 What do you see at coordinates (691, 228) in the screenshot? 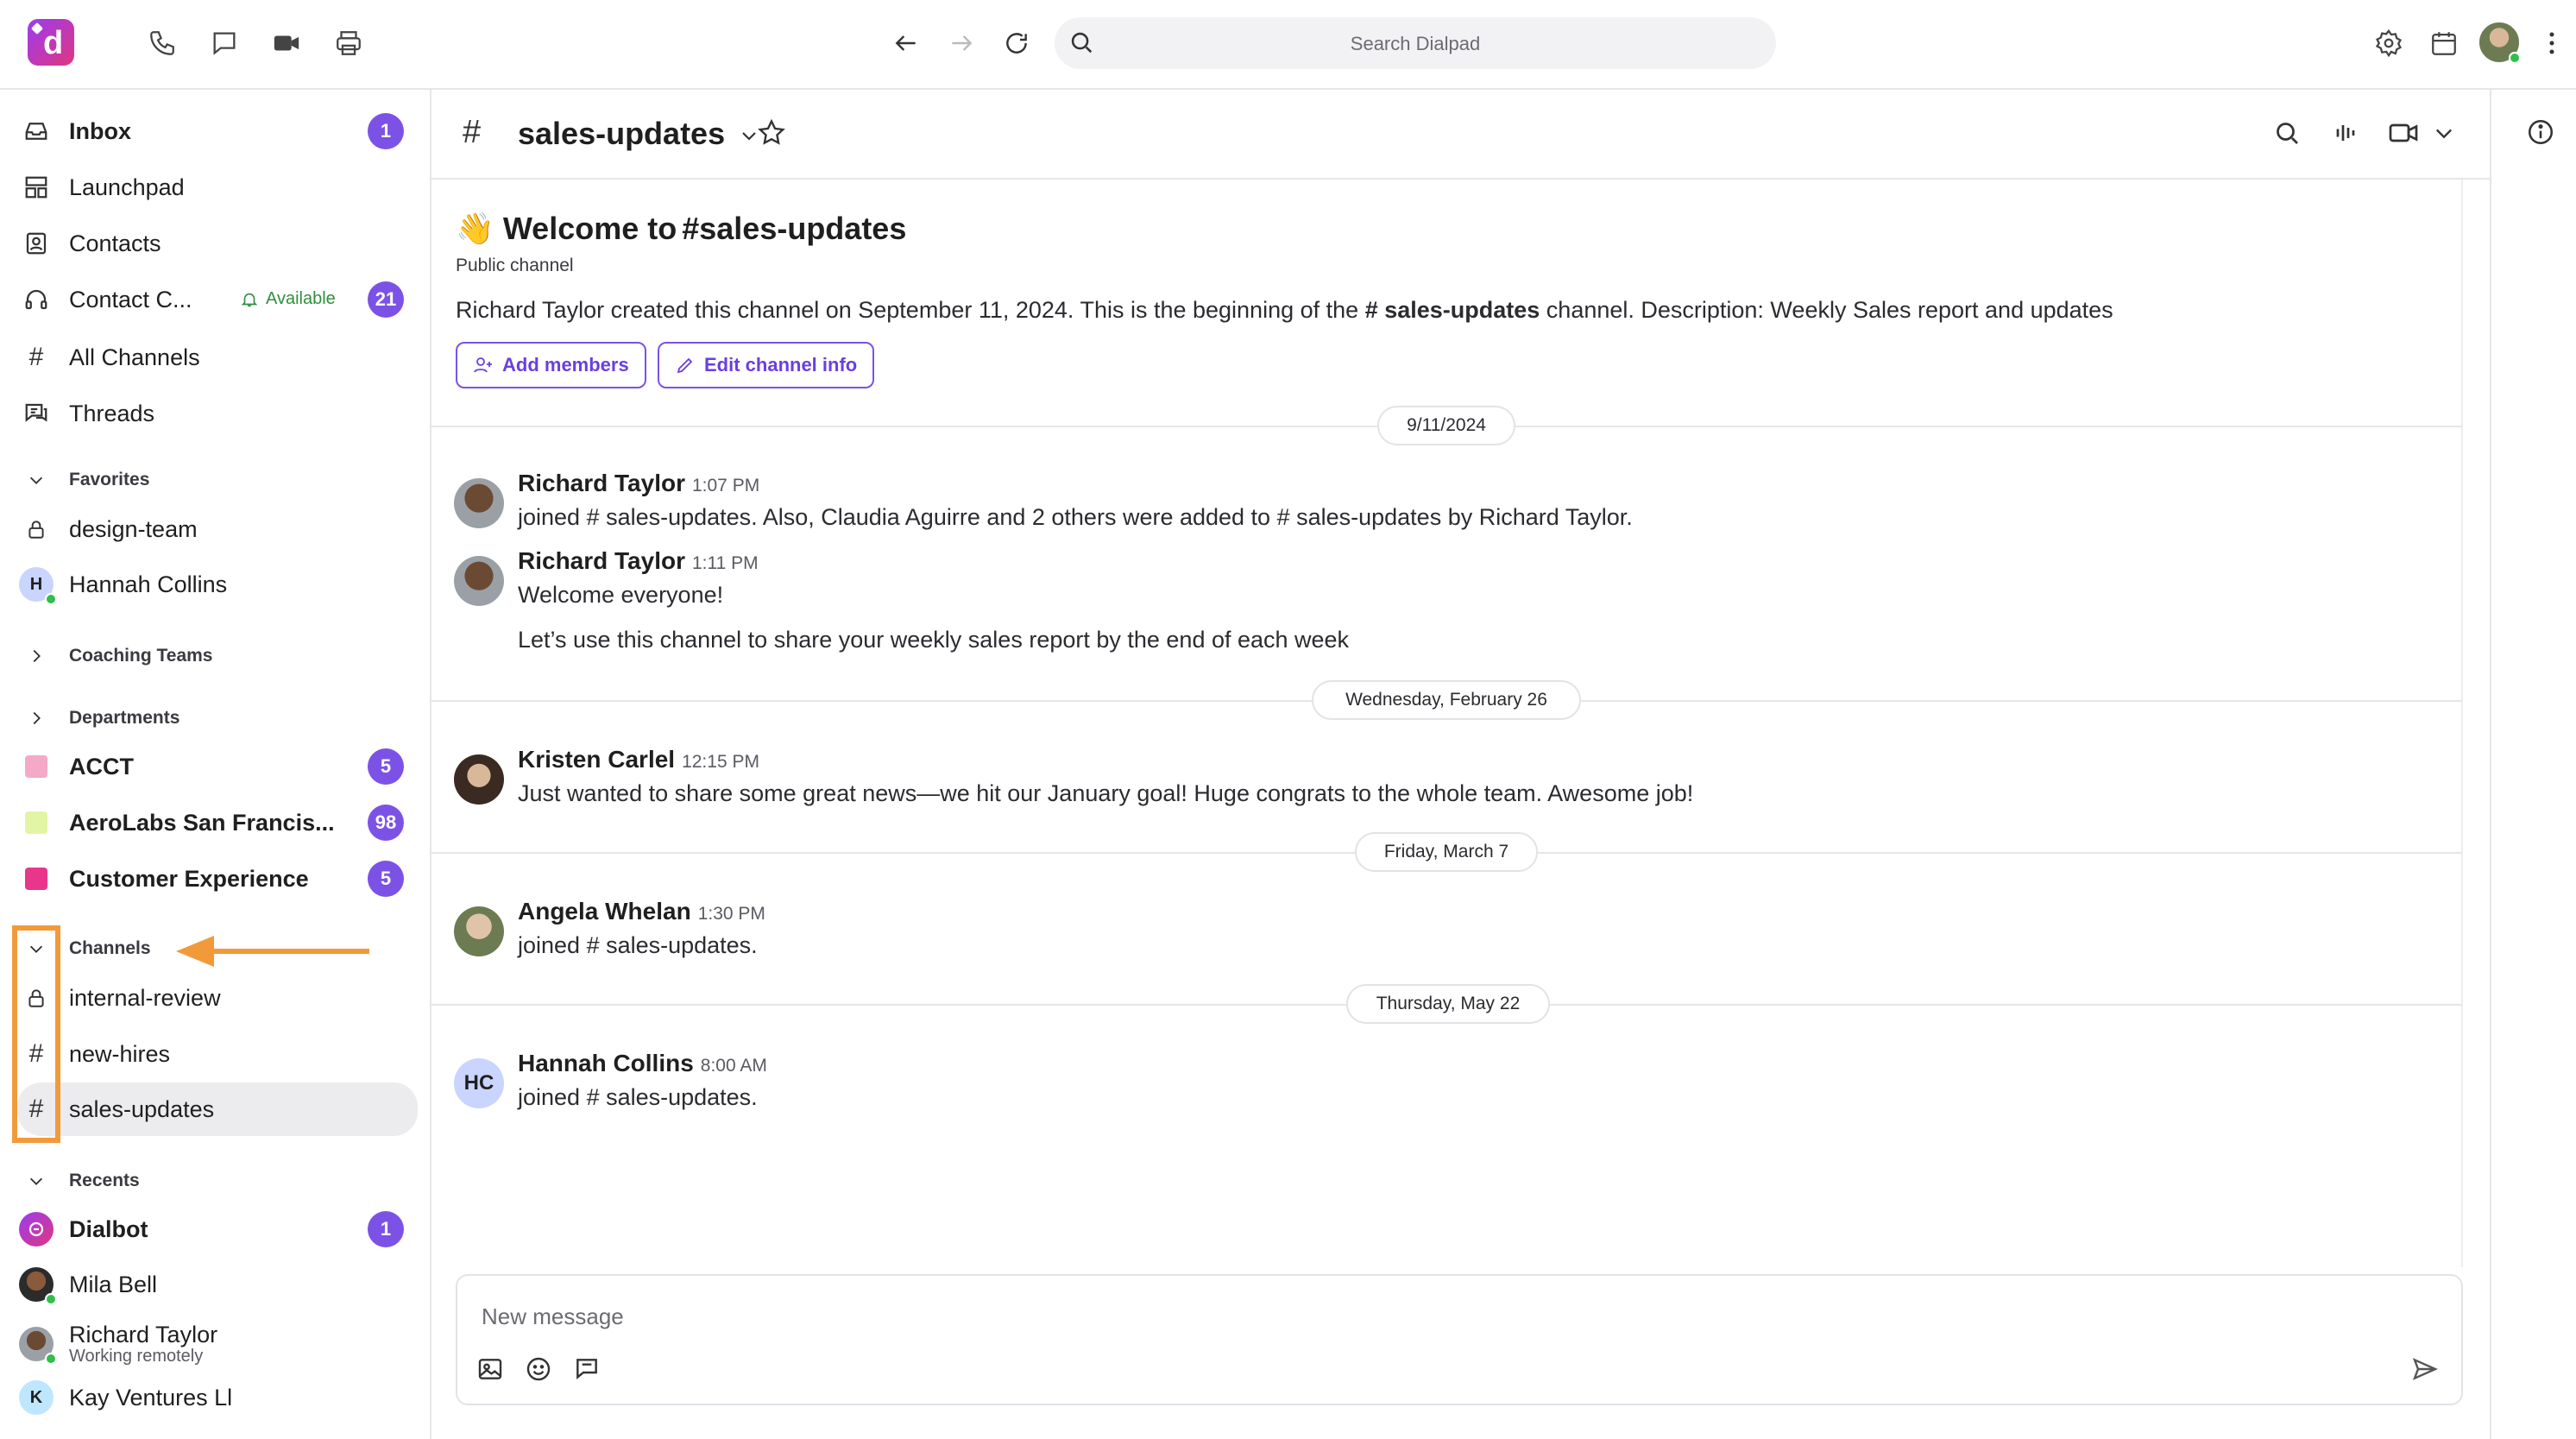
I see `hash-icon: #` at bounding box center [691, 228].